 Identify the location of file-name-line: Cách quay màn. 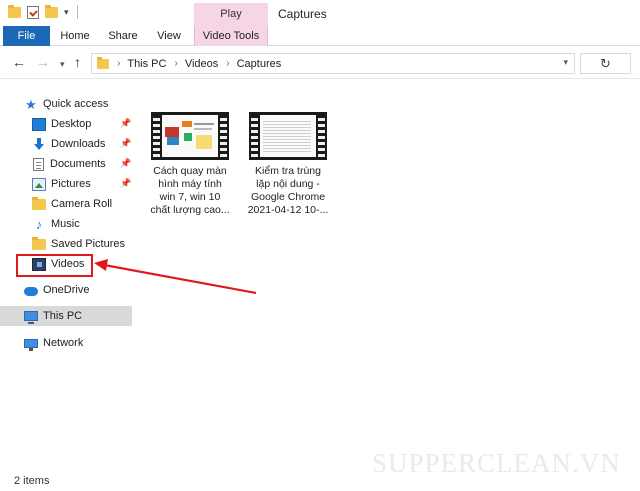
(190, 171).